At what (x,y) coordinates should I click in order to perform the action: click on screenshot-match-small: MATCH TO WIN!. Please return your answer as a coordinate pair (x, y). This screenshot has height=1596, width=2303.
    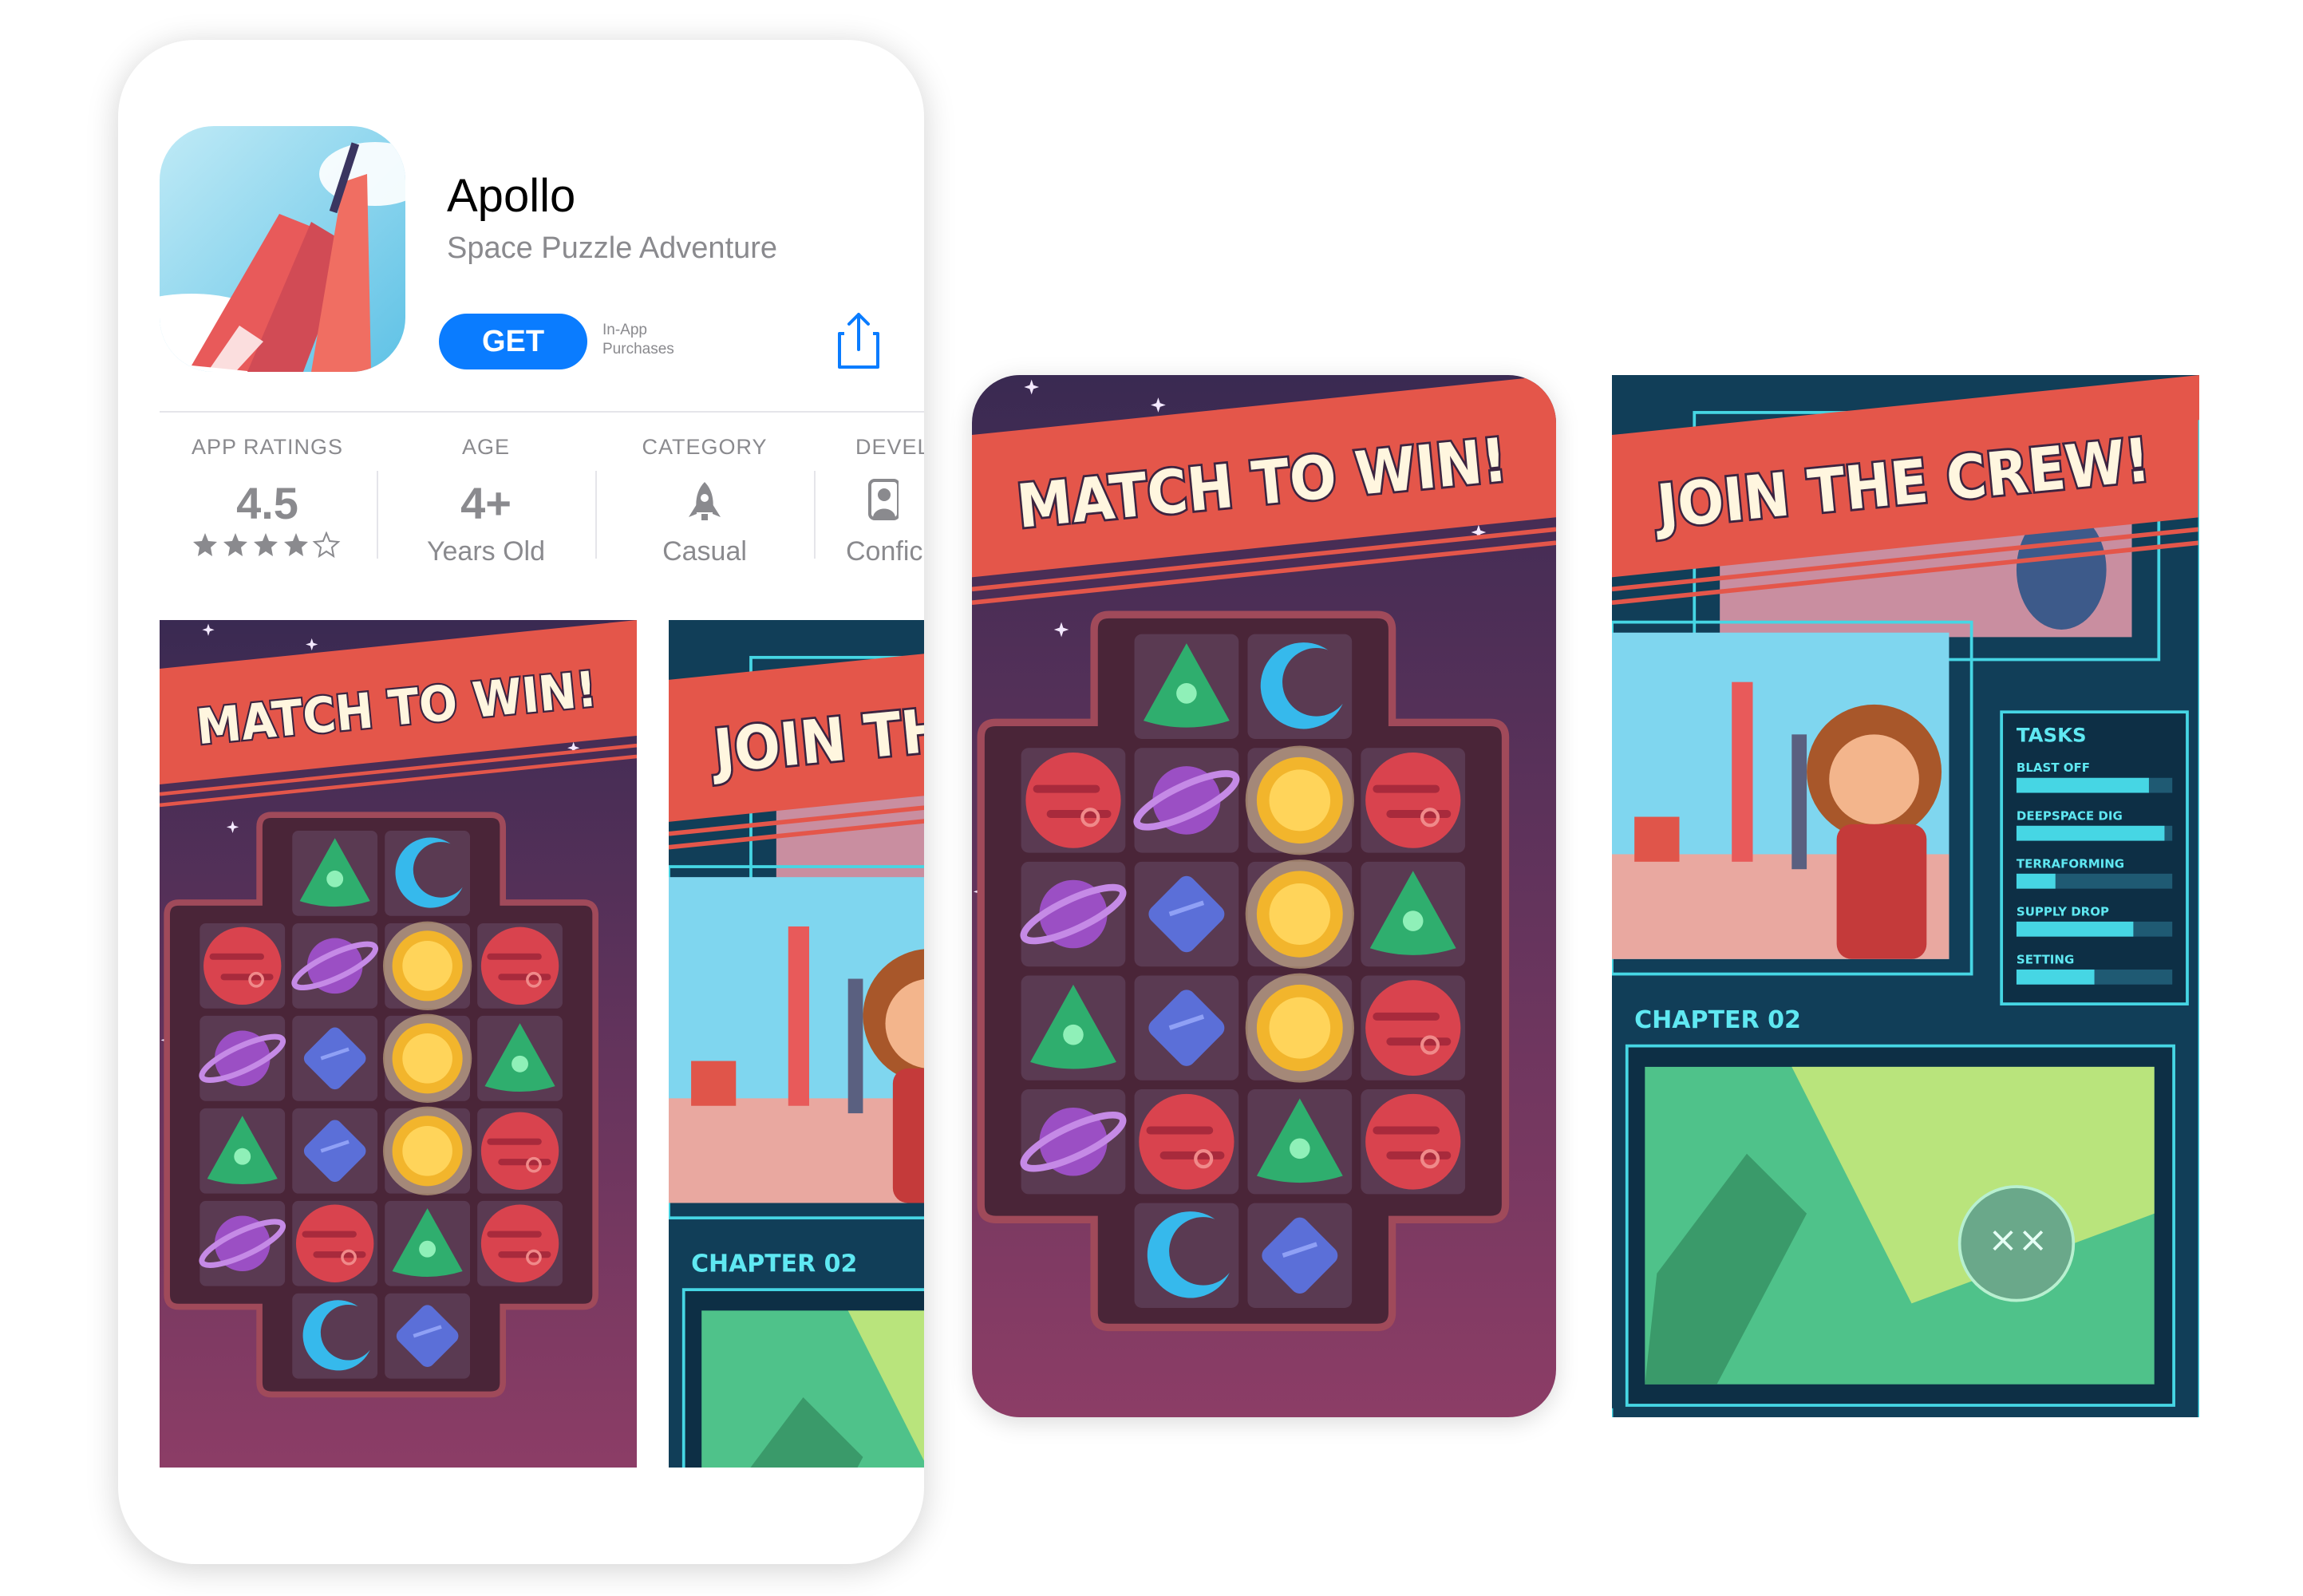
    Looking at the image, I should click on (398, 1044).